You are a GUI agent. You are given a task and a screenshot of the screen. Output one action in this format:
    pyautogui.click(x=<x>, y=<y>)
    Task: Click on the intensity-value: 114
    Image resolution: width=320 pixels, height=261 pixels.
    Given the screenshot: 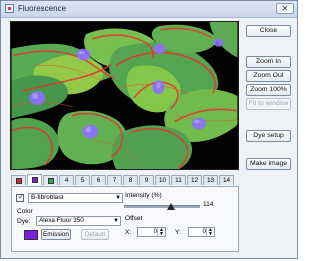 What is the action you would take?
    pyautogui.click(x=208, y=204)
    